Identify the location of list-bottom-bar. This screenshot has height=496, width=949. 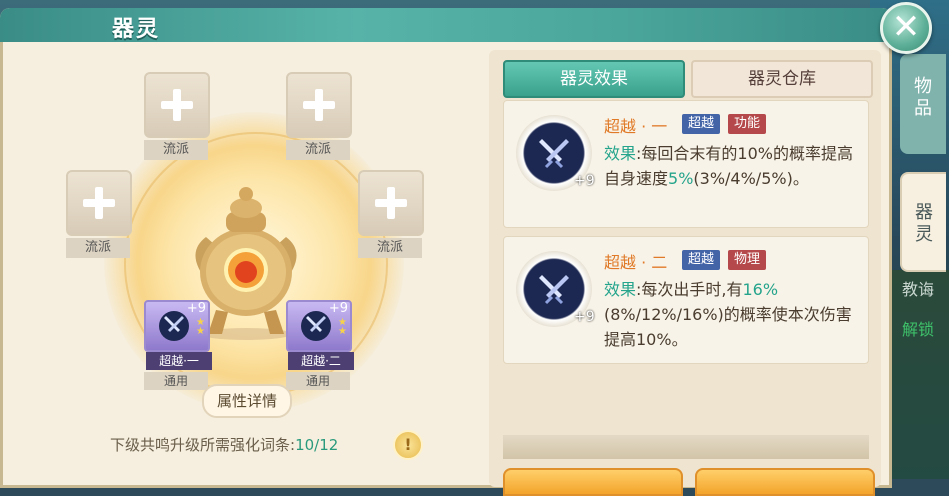
(686, 447).